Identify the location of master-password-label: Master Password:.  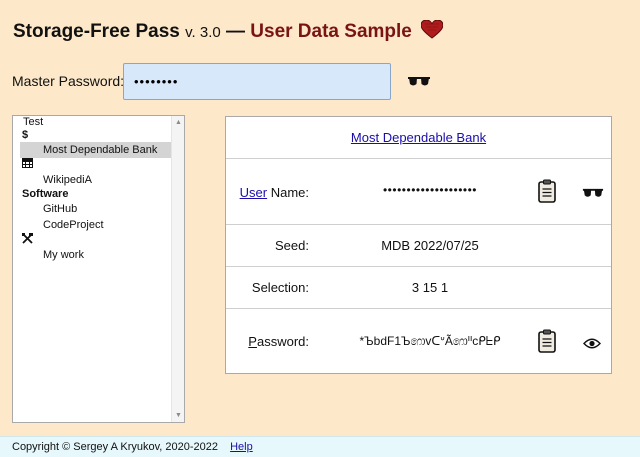
(68, 81).